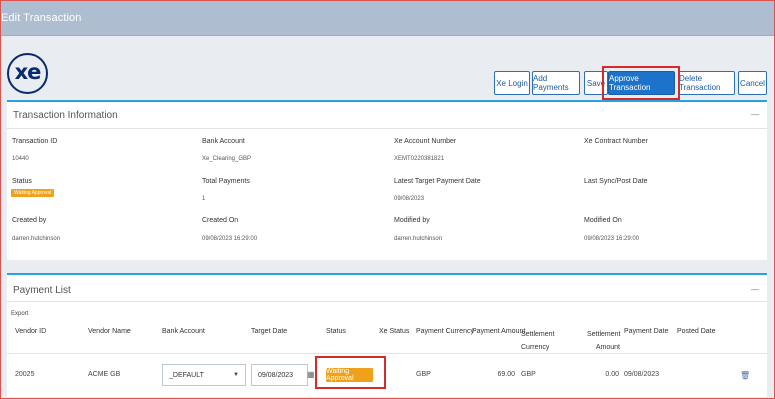  What do you see at coordinates (425, 141) in the screenshot?
I see `xe-account-number-label: Xe Account Number` at bounding box center [425, 141].